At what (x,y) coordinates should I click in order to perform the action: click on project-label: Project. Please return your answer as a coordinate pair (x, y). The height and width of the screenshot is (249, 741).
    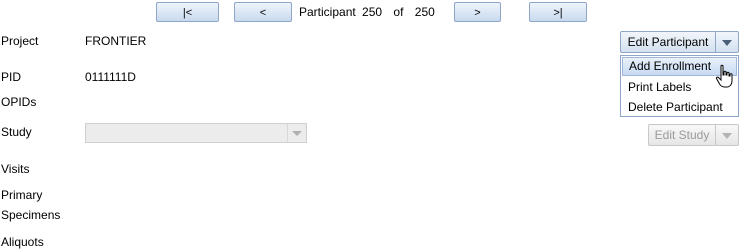
    Looking at the image, I should click on (20, 41).